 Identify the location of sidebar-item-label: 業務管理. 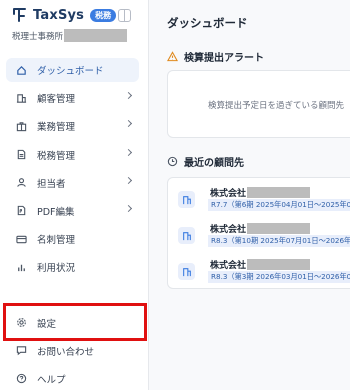
(56, 128).